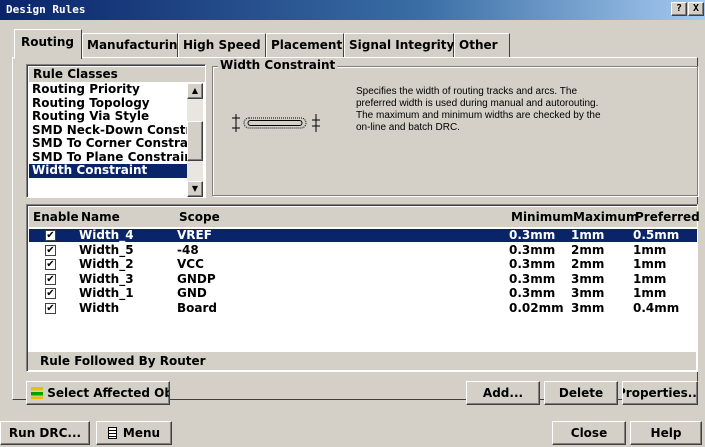  Describe the element at coordinates (399, 45) in the screenshot. I see `tab-signal-integrity: Signal Integrity` at that location.